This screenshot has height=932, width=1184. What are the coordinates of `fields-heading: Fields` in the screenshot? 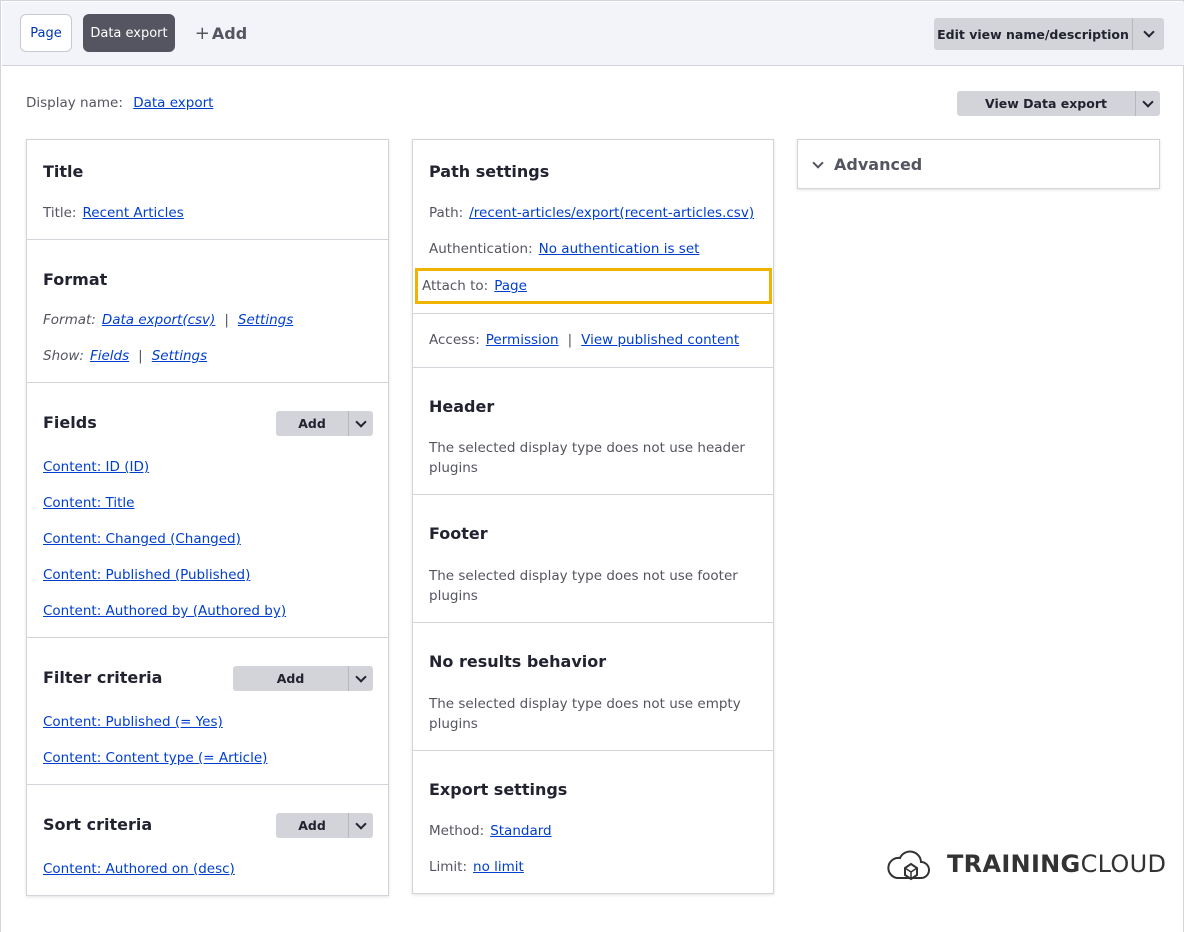 It's located at (70, 422).